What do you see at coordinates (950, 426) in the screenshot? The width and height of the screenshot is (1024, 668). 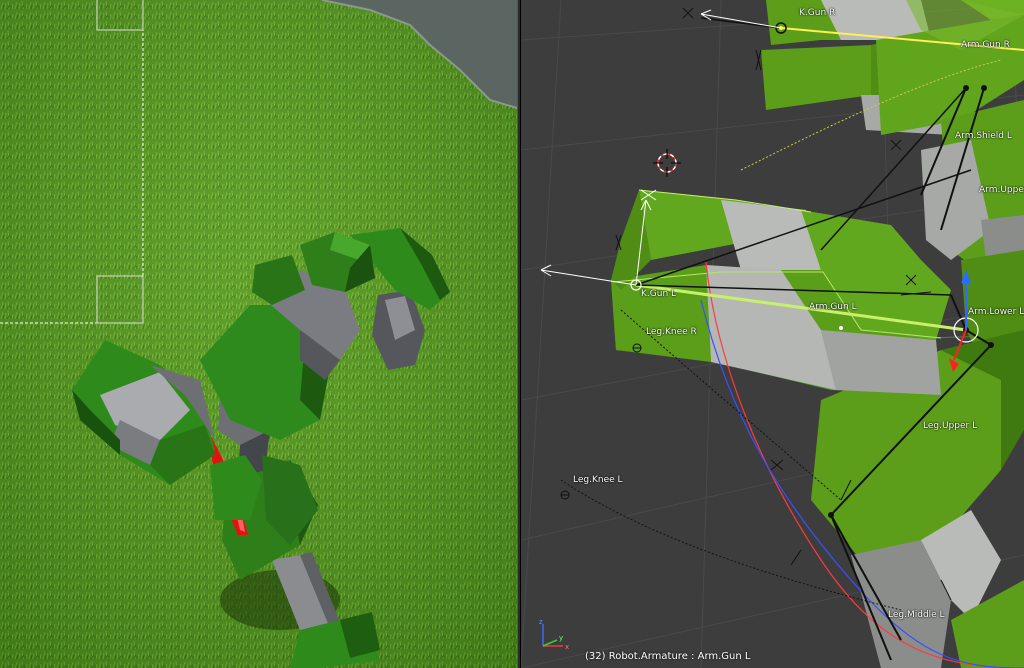 I see `bone-label-leg-upper-l: Leg.Upper L` at bounding box center [950, 426].